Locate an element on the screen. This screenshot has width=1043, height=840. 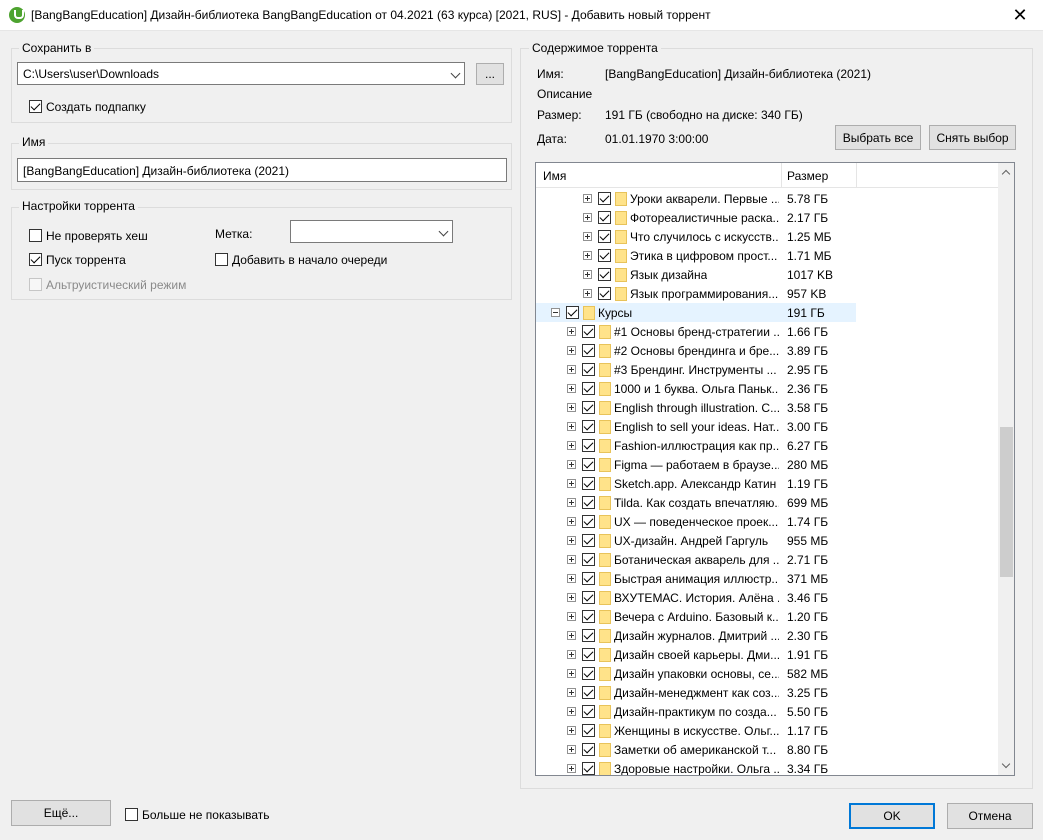
tree-row: Sketch.app. Александр Катин 1.19 ГБ is located at coordinates (767, 483).